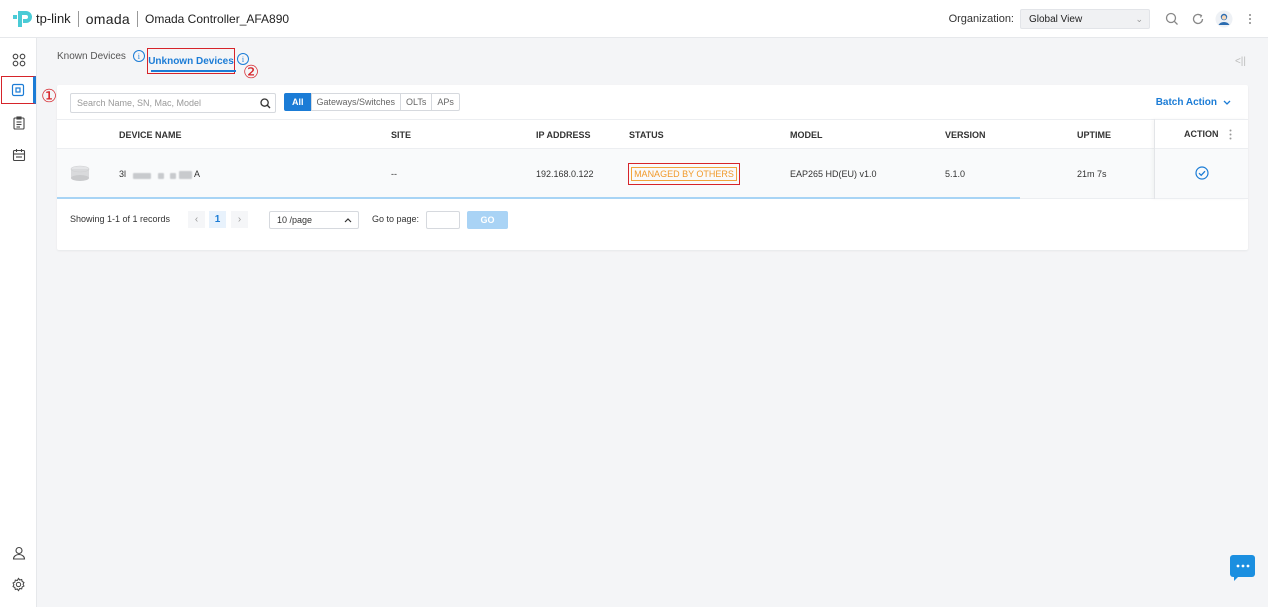 The height and width of the screenshot is (607, 1268). I want to click on chevron-down-icon, so click(1227, 102).